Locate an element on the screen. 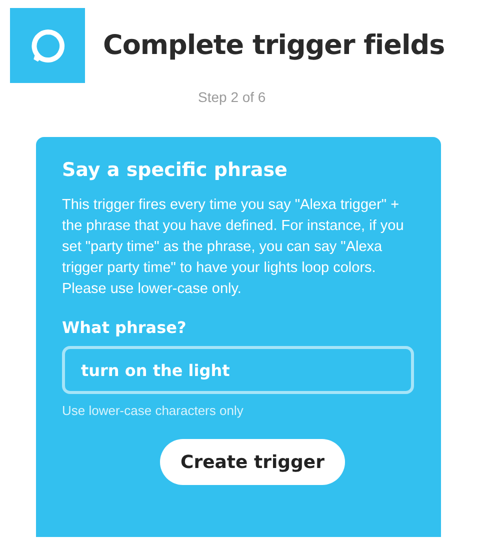 The image size is (500, 541). step-indicator: Step 2 of 6 is located at coordinates (232, 97).